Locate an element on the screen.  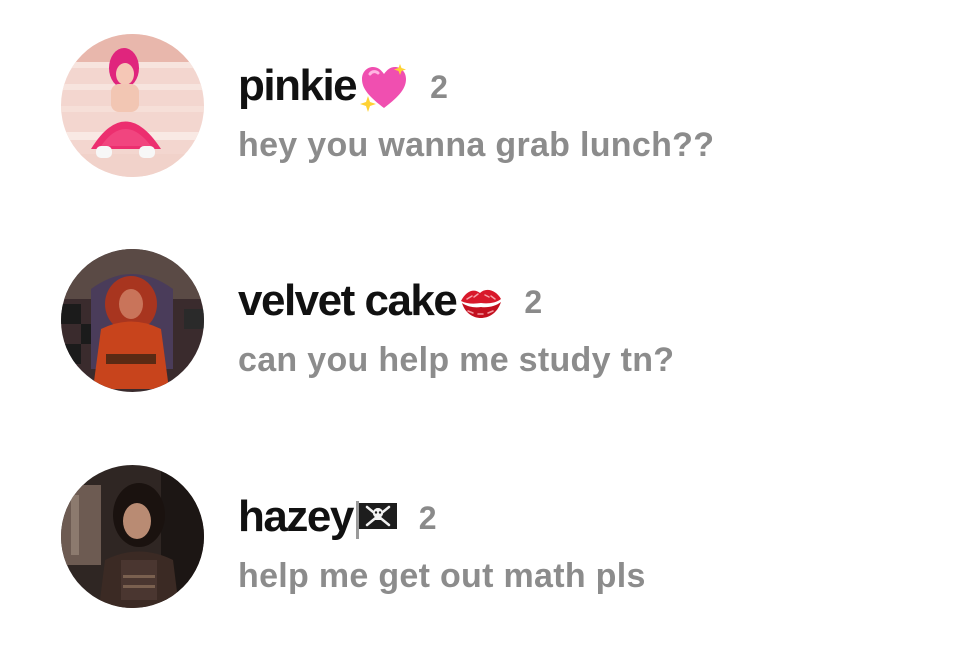
name-line: hazey 2 is located at coordinates (337, 517).